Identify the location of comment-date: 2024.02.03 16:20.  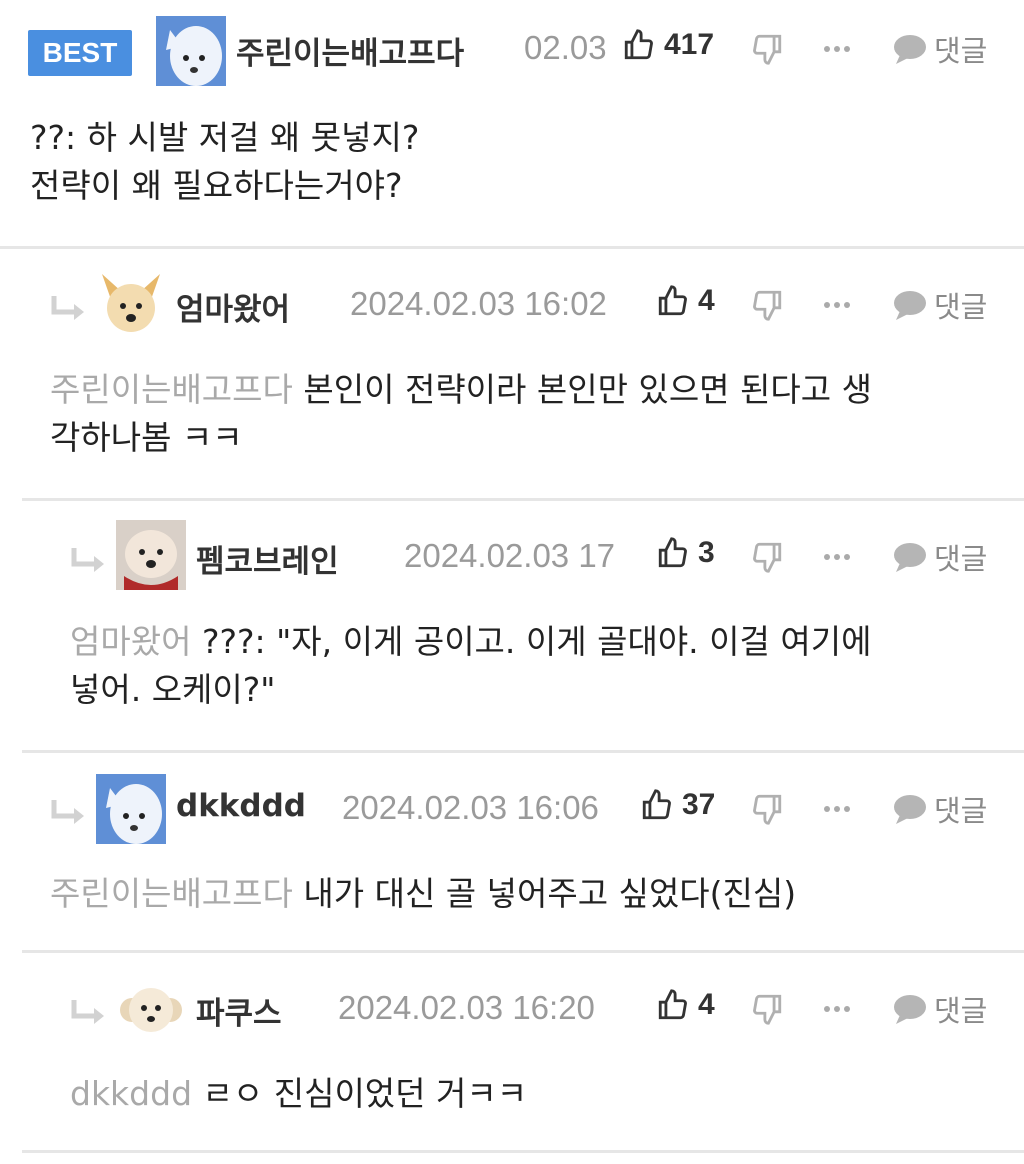
(466, 1007).